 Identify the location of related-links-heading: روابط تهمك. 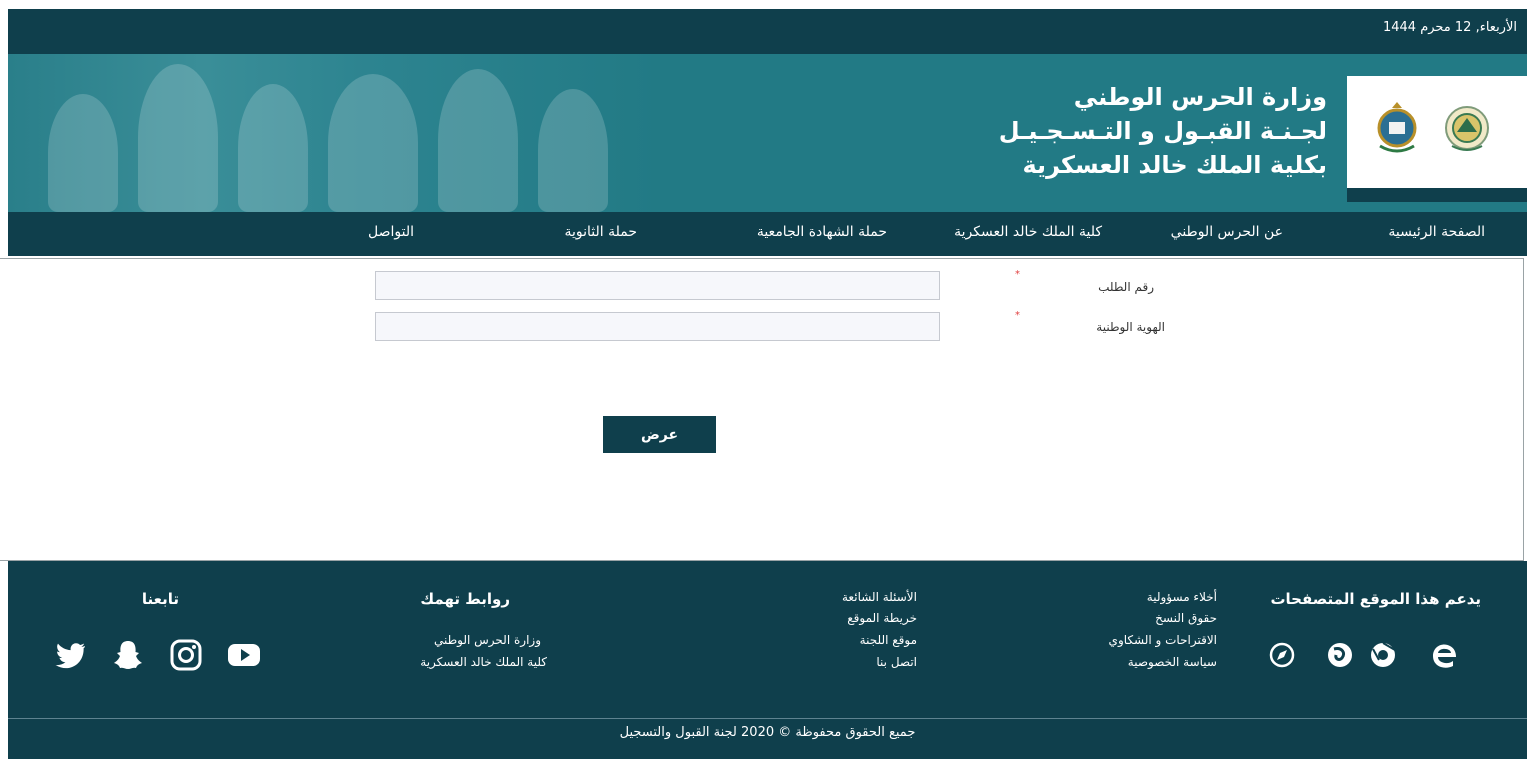
(465, 599).